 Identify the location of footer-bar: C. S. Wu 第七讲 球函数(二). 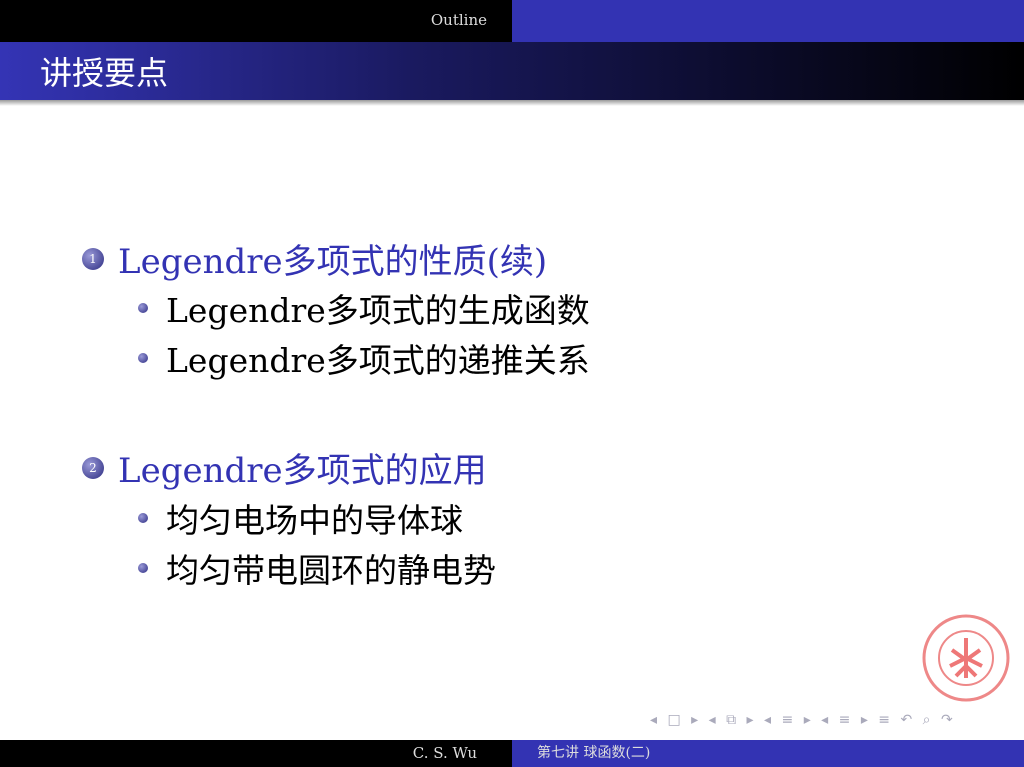
(512, 753).